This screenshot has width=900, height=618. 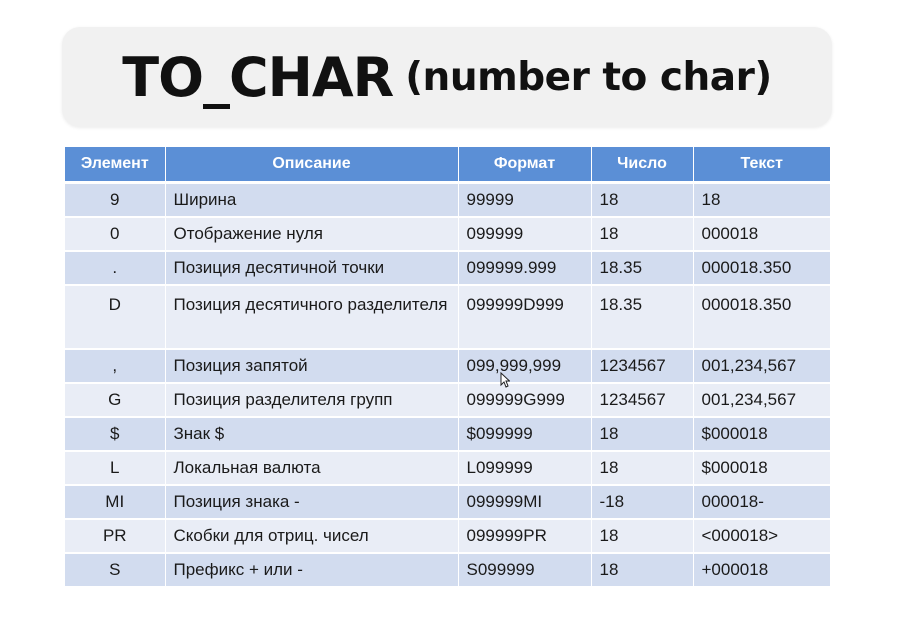 I want to click on cell-text: <000018>, so click(x=761, y=536).